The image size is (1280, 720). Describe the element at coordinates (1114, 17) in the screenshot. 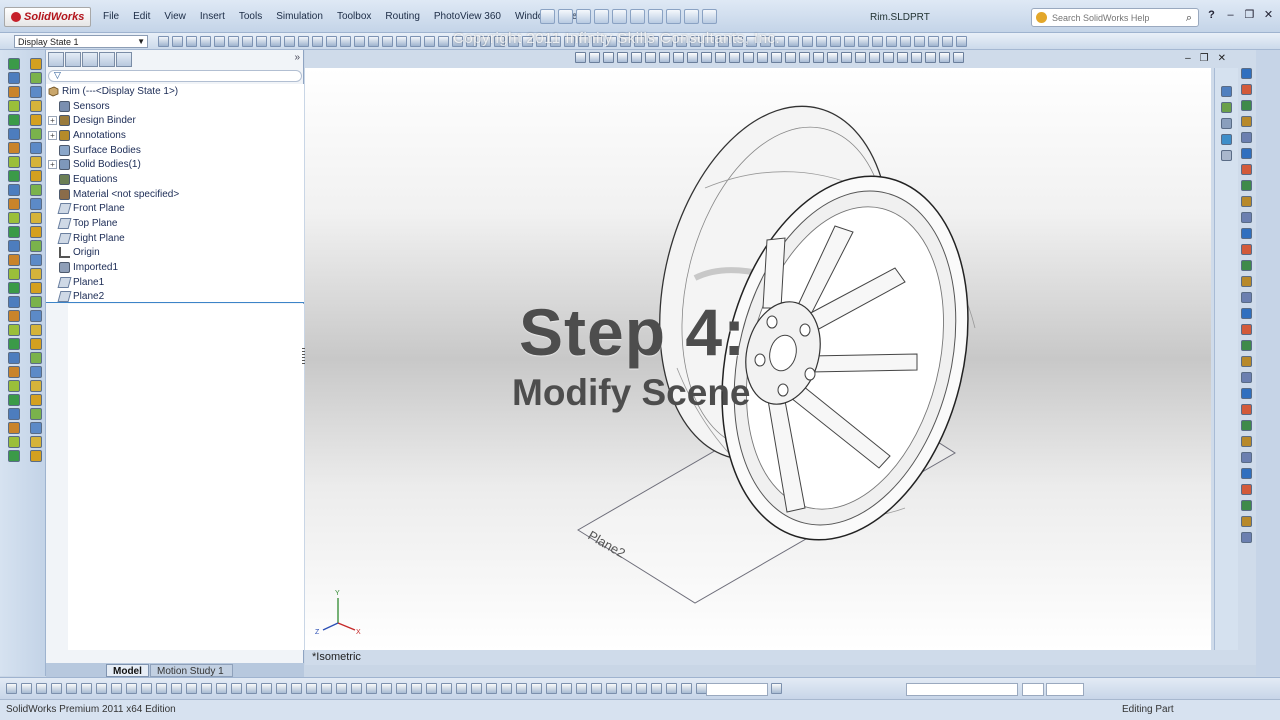

I see `search-input` at that location.